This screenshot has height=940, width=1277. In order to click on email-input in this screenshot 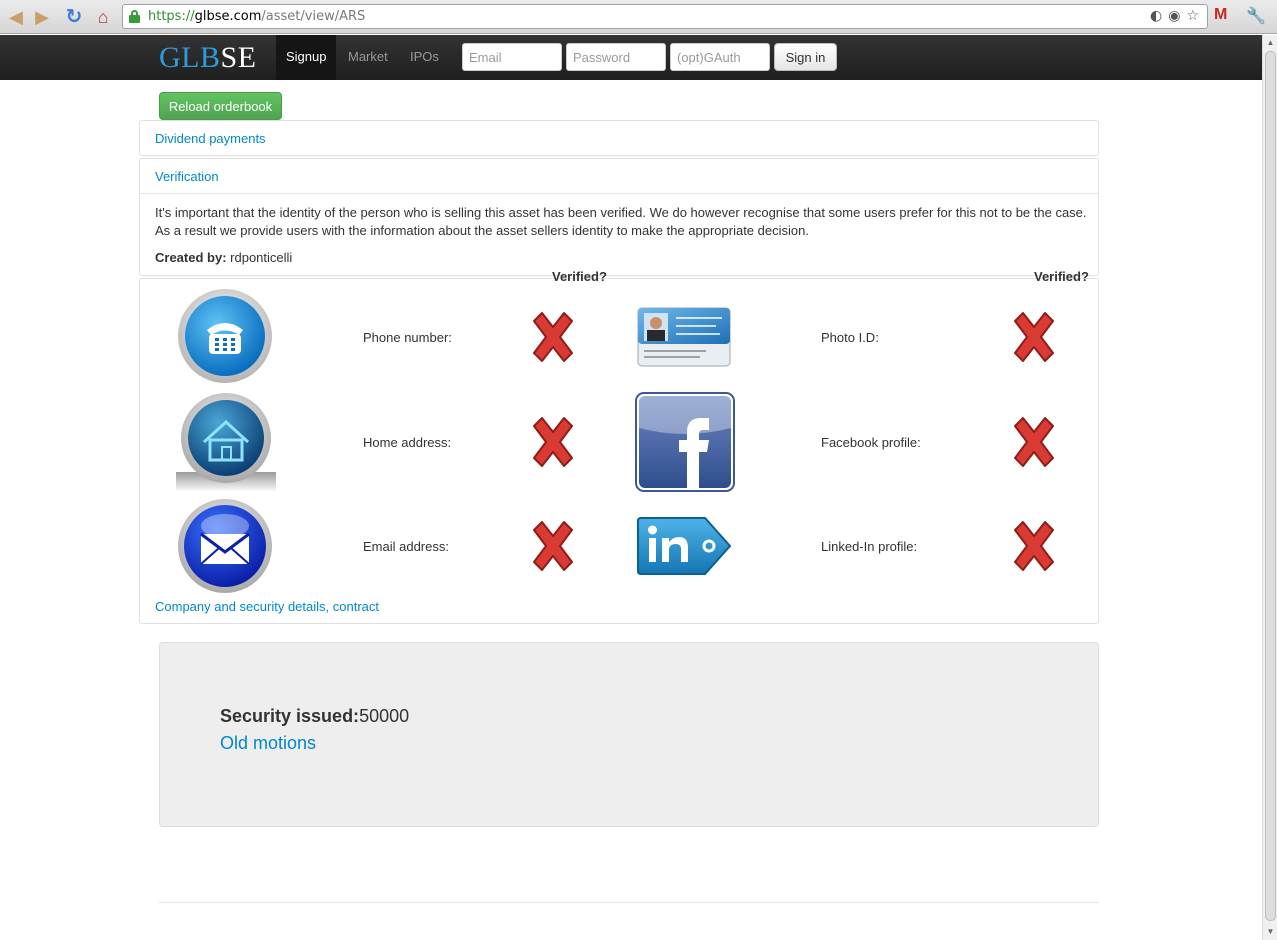, I will do `click(512, 57)`.